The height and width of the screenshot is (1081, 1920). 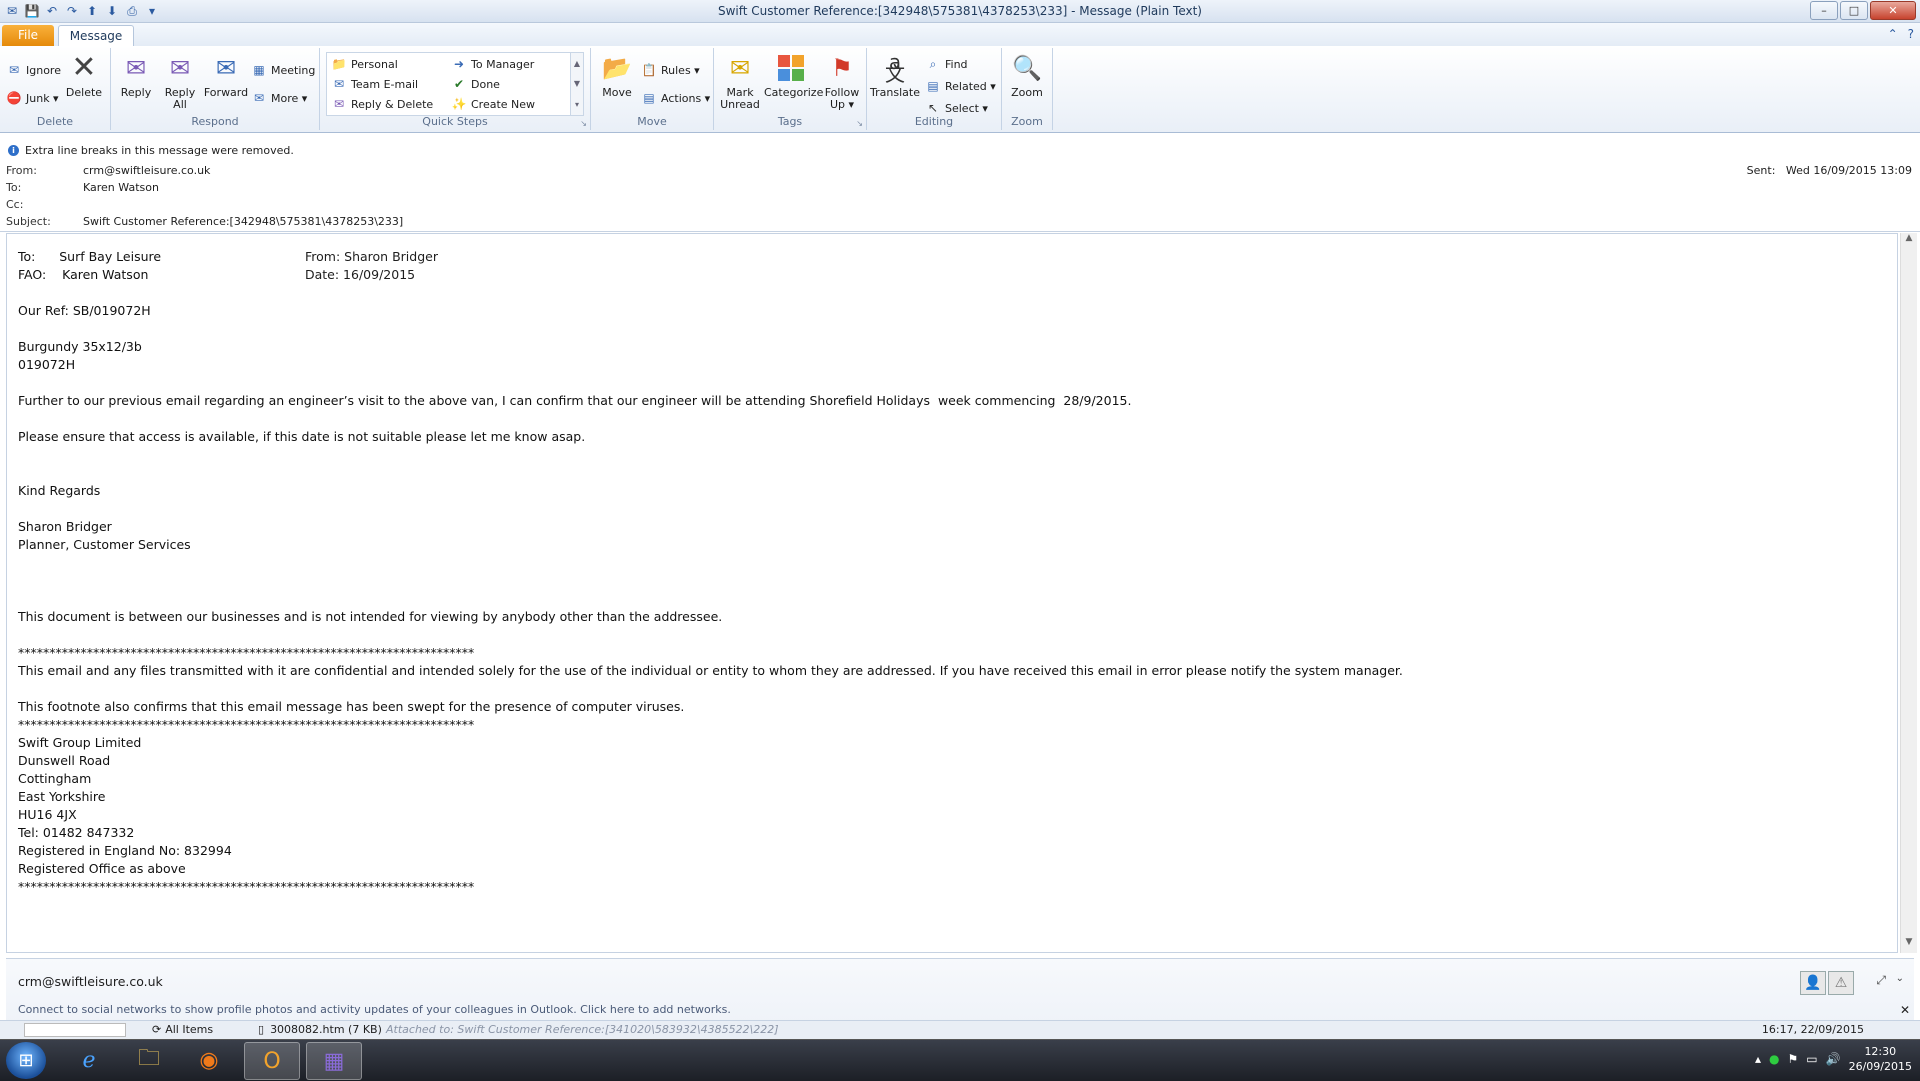 What do you see at coordinates (14, 187) in the screenshot?
I see `to-label: To:` at bounding box center [14, 187].